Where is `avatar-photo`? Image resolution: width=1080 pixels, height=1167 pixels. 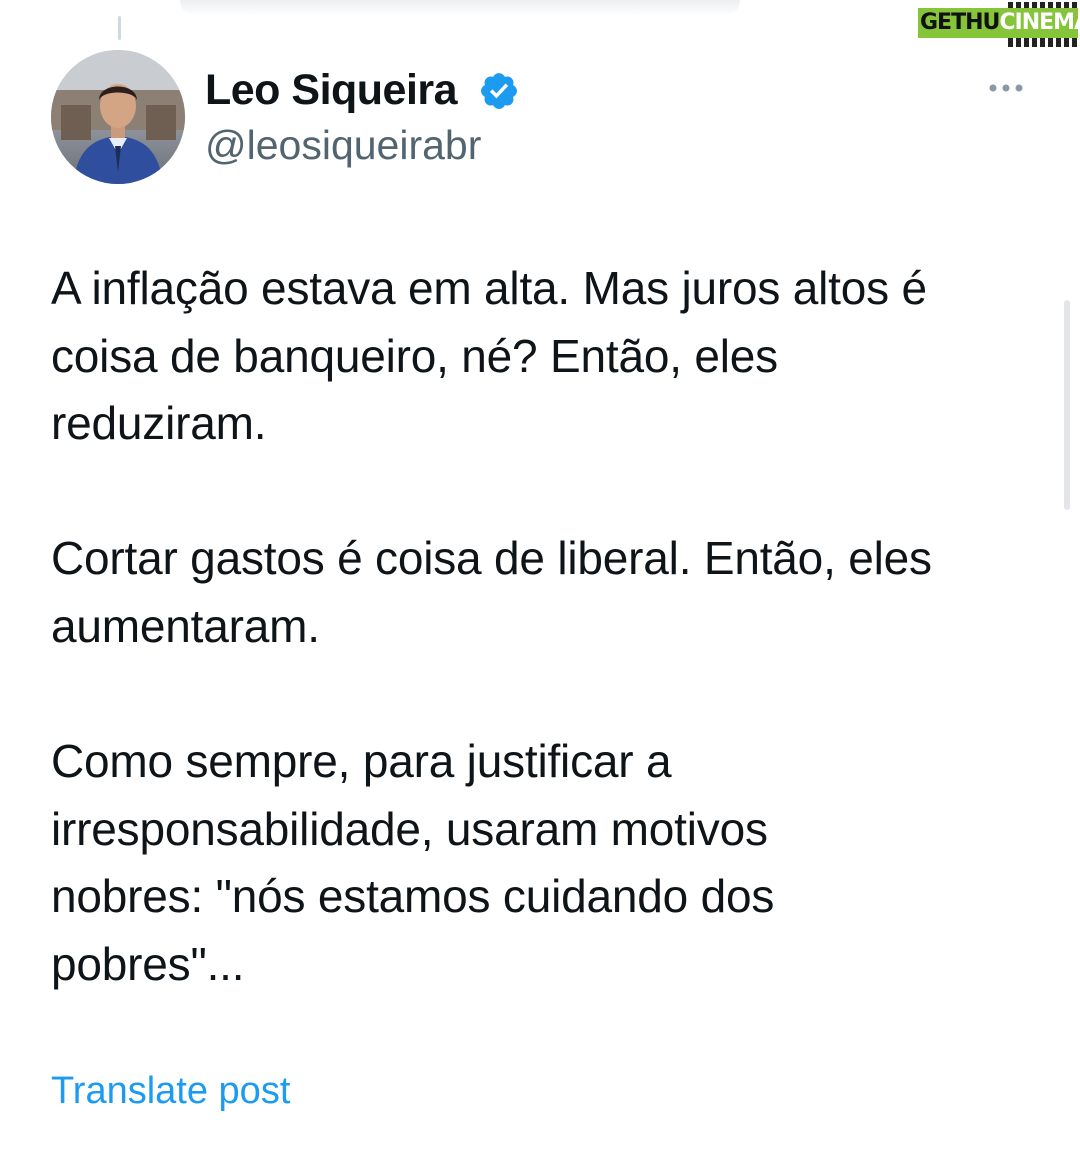
avatar-photo is located at coordinates (118, 117).